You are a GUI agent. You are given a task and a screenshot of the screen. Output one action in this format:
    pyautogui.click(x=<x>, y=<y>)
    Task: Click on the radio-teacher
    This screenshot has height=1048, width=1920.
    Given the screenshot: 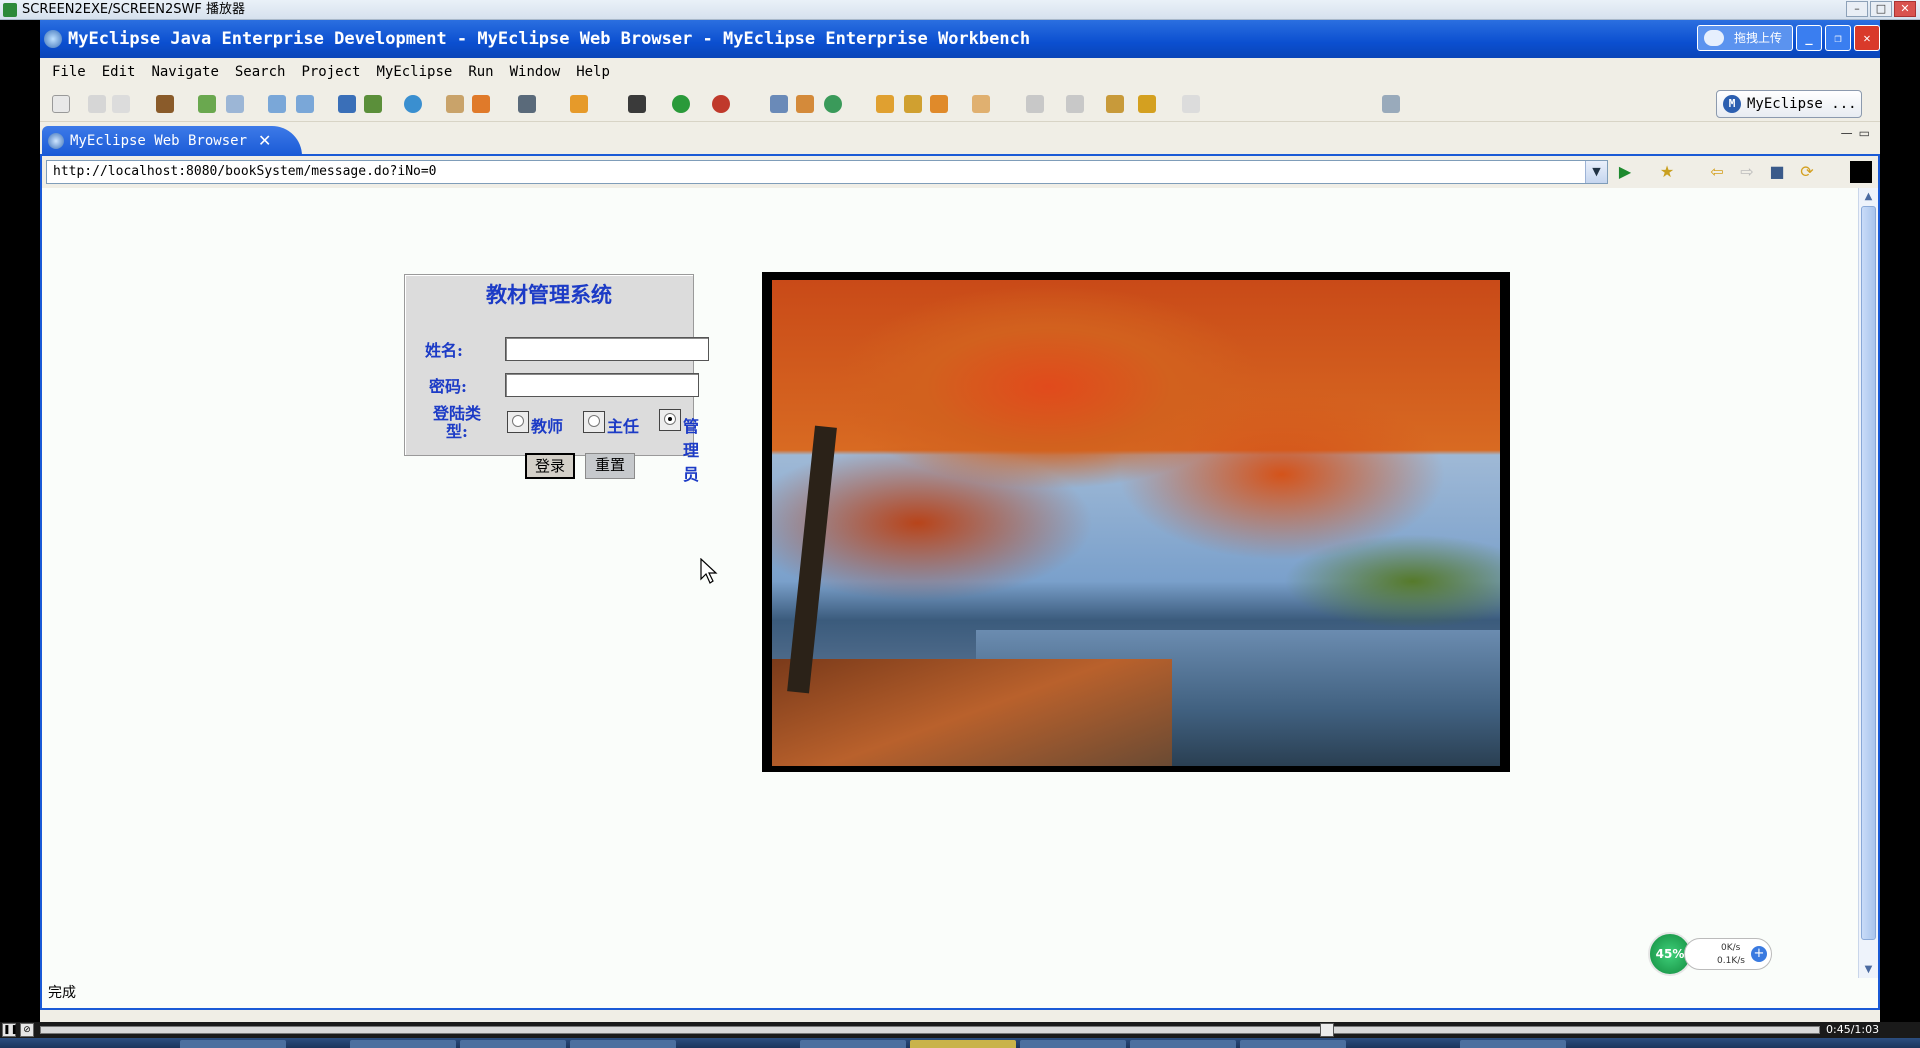 What is the action you would take?
    pyautogui.click(x=518, y=422)
    